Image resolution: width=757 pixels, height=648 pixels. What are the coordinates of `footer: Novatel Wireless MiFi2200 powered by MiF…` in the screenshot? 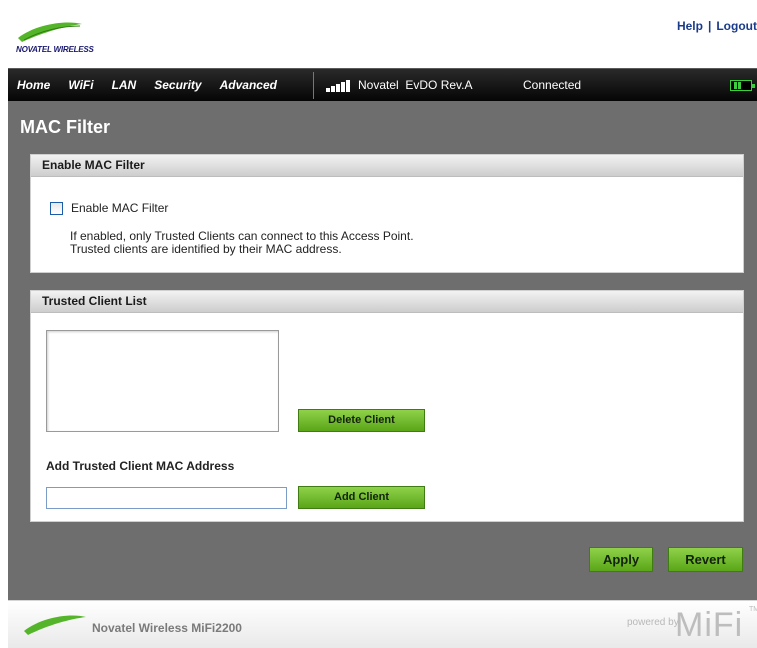 It's located at (382, 624).